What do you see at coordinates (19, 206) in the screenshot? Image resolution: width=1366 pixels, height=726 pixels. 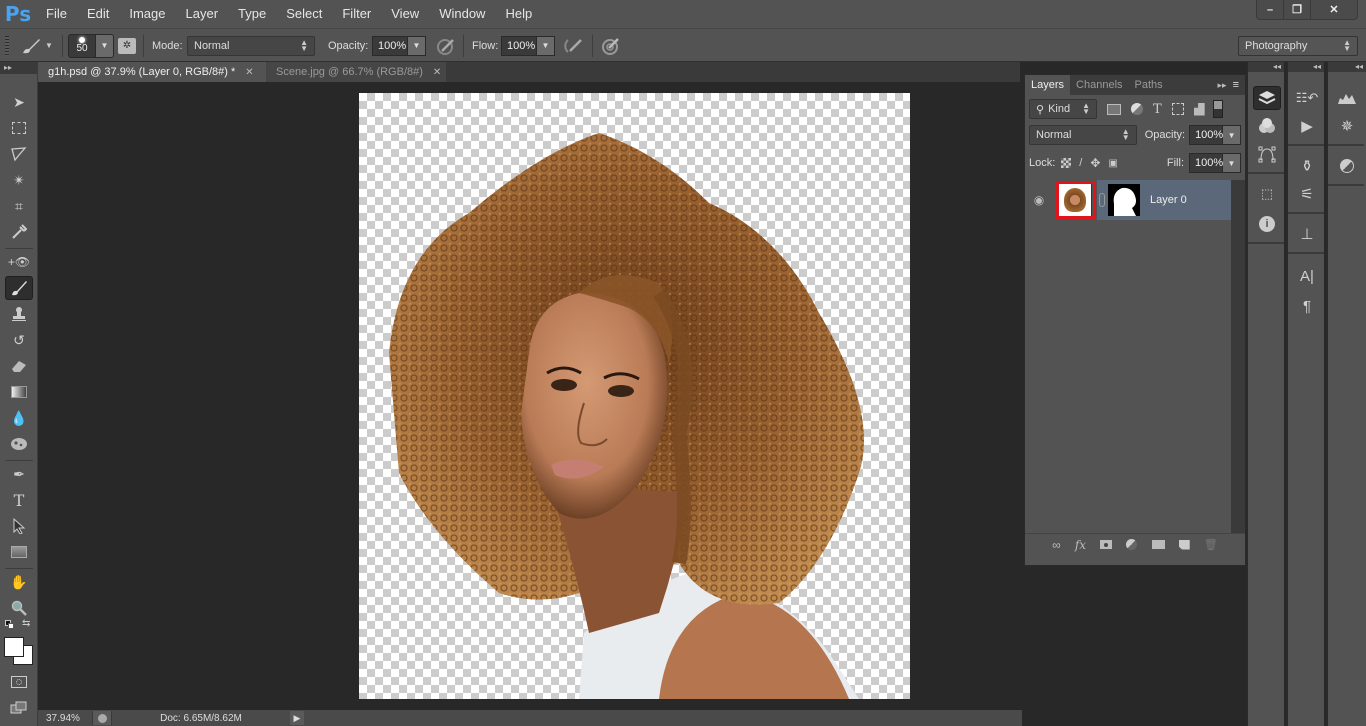 I see `crop-tool: ⌗` at bounding box center [19, 206].